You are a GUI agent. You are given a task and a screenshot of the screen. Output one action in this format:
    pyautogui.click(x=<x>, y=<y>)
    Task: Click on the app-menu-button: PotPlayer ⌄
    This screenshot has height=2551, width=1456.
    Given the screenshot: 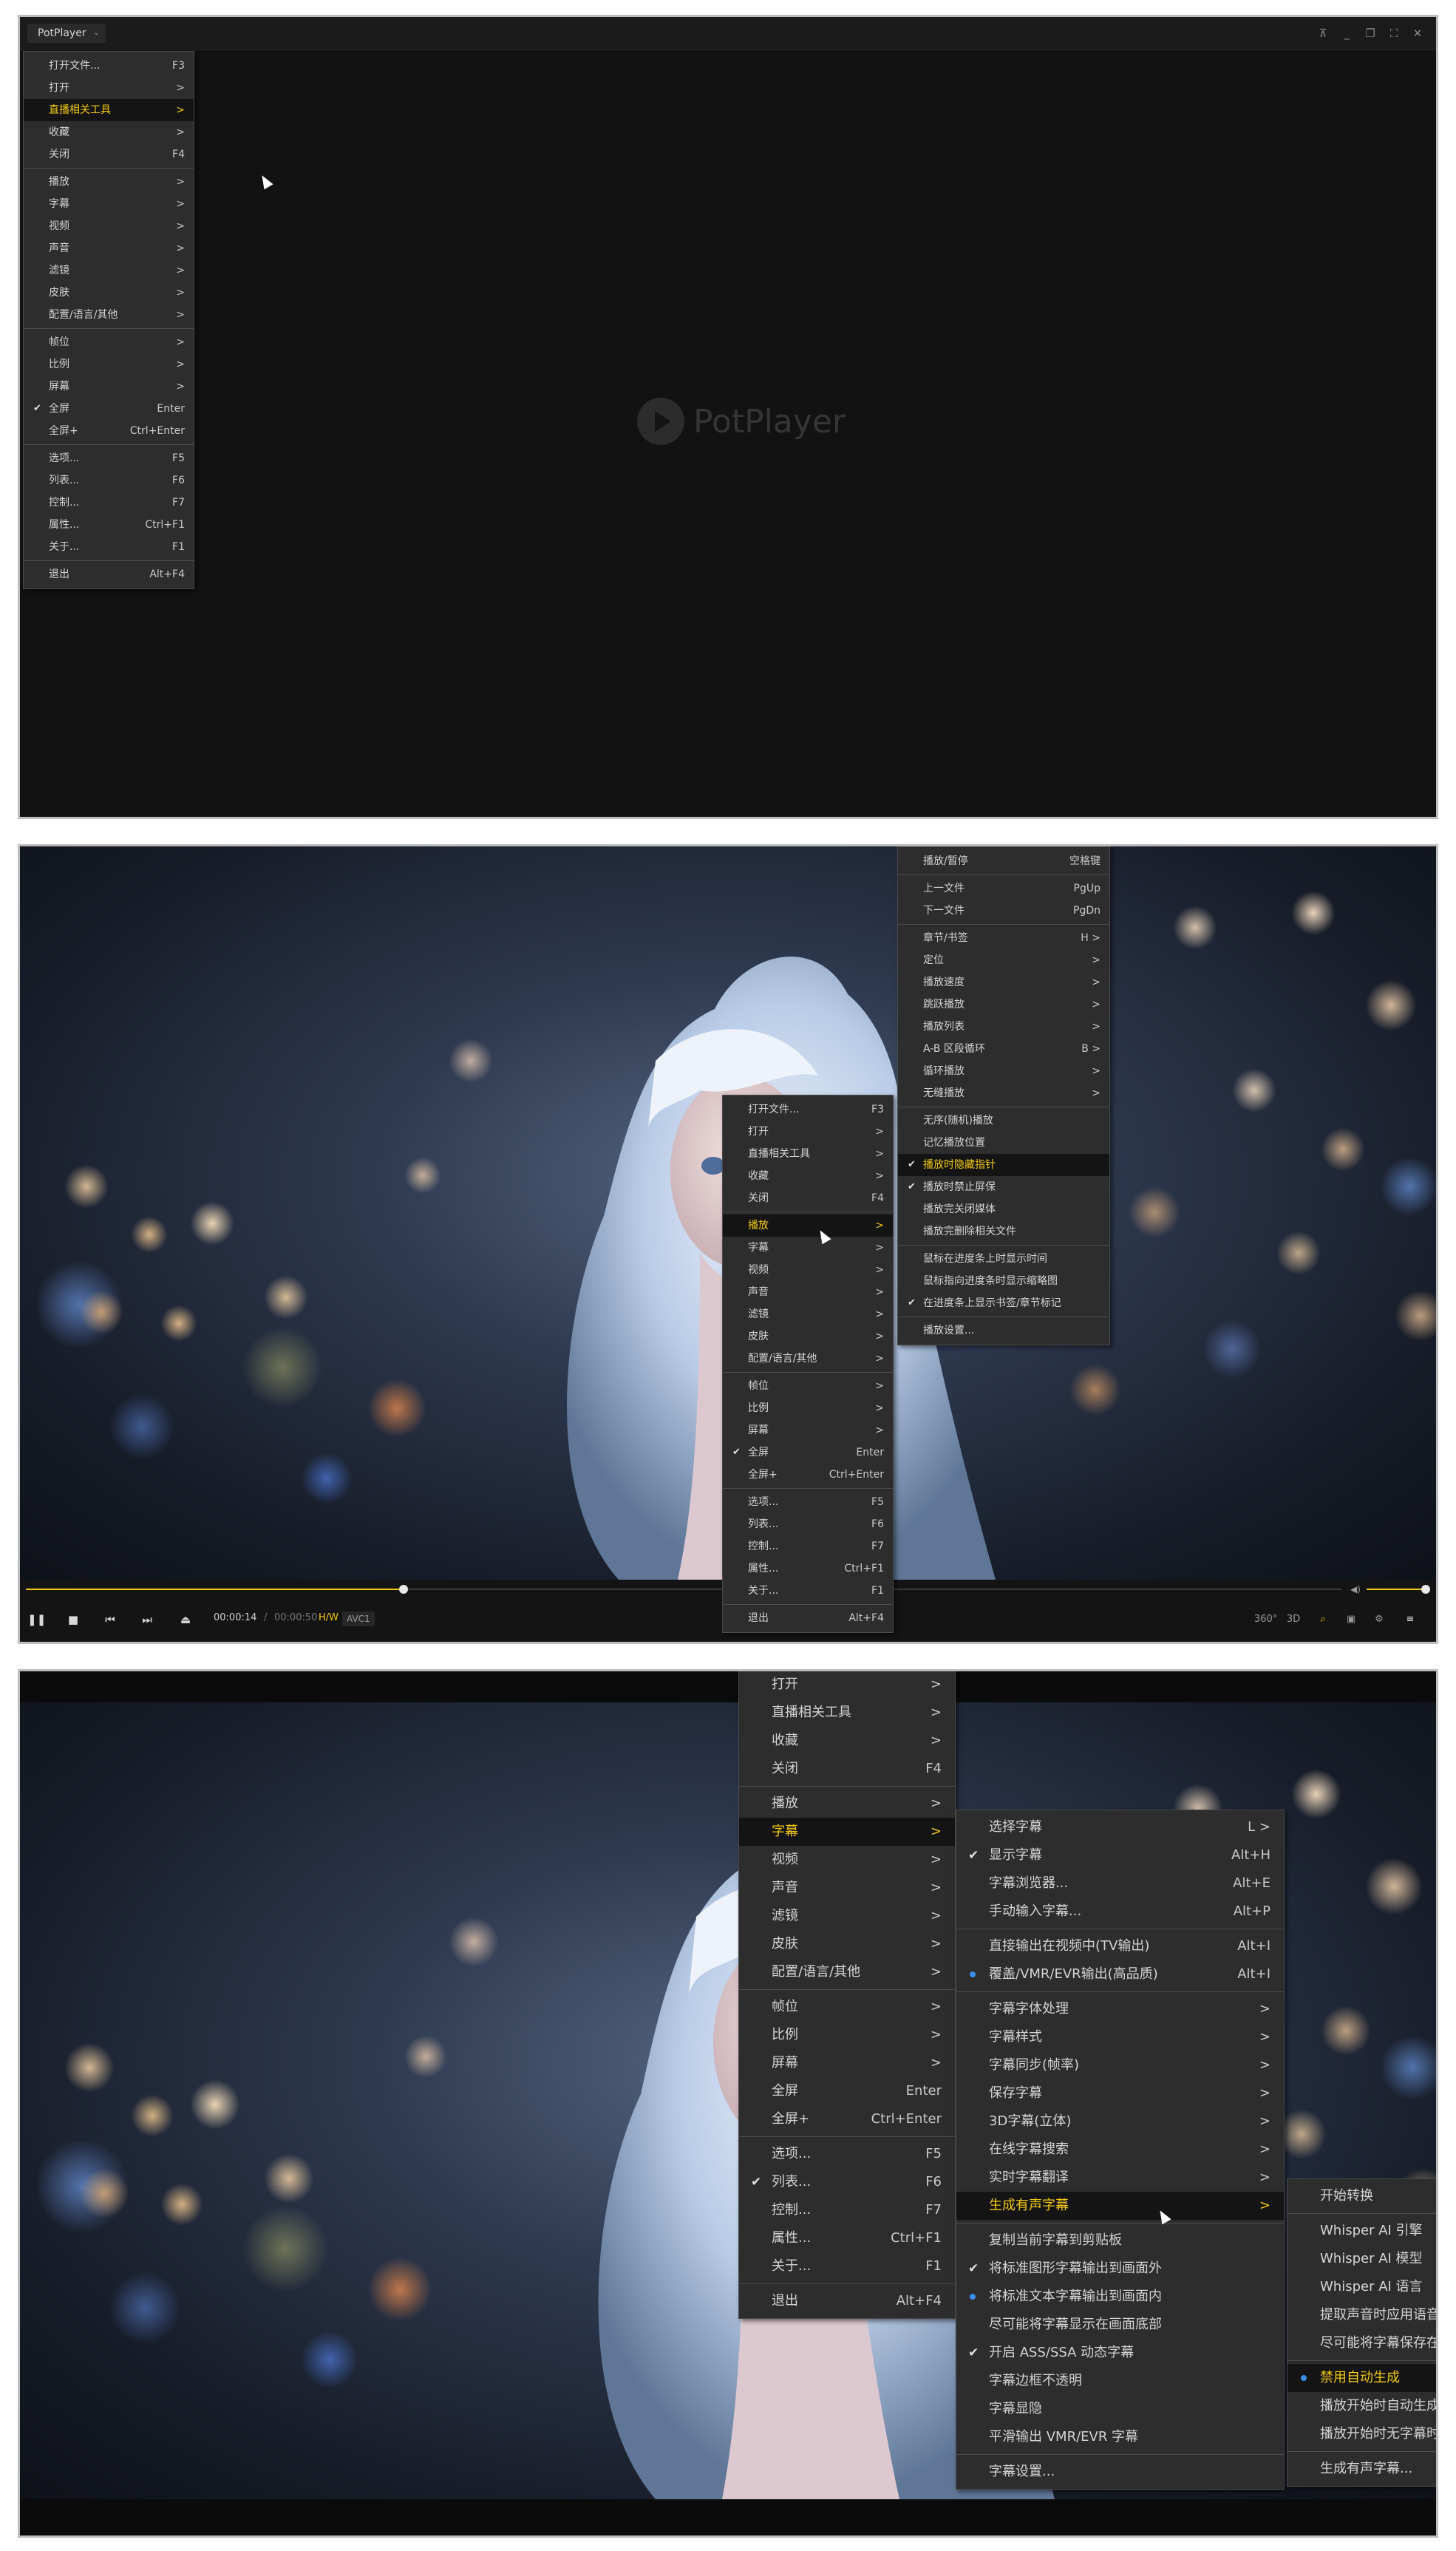 What is the action you would take?
    pyautogui.click(x=66, y=33)
    